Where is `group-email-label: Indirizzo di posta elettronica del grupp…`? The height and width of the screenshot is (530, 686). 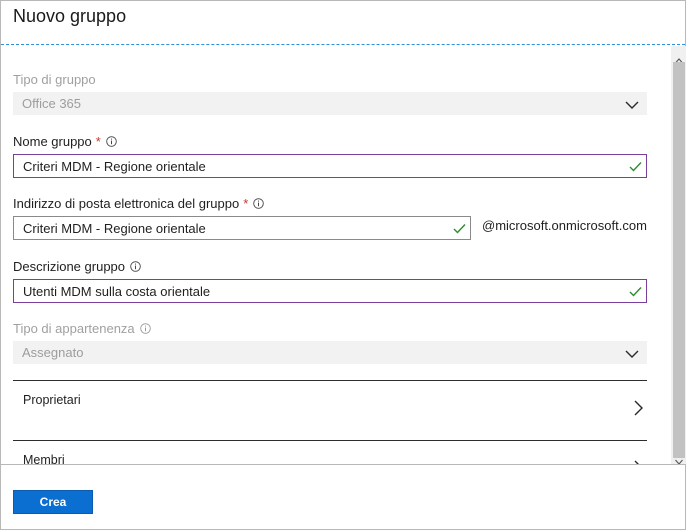
group-email-label: Indirizzo di posta elettronica del grupp… is located at coordinates (139, 203).